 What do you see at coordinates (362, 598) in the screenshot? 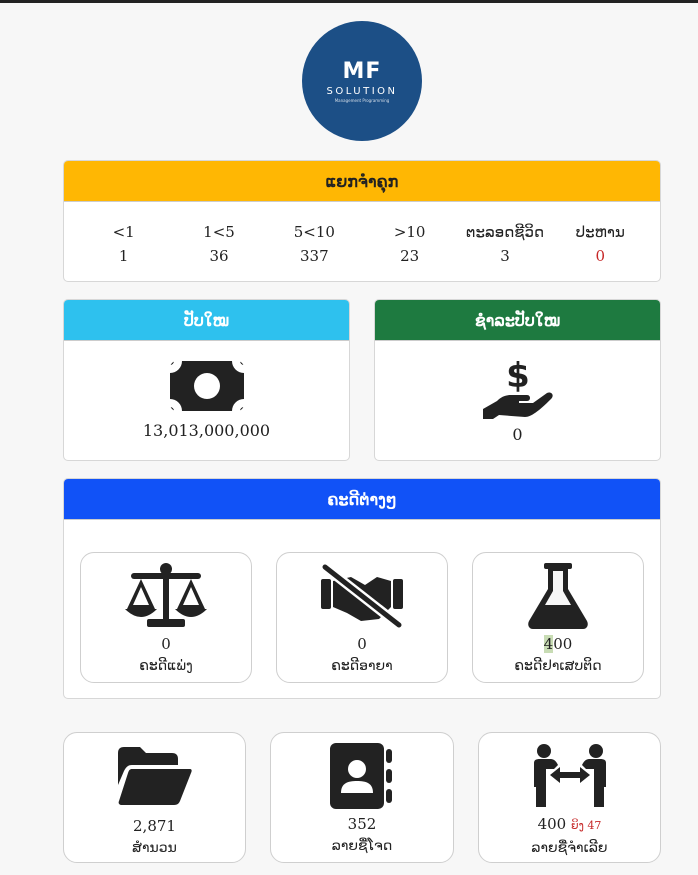
I see `handshake-slash-icon` at bounding box center [362, 598].